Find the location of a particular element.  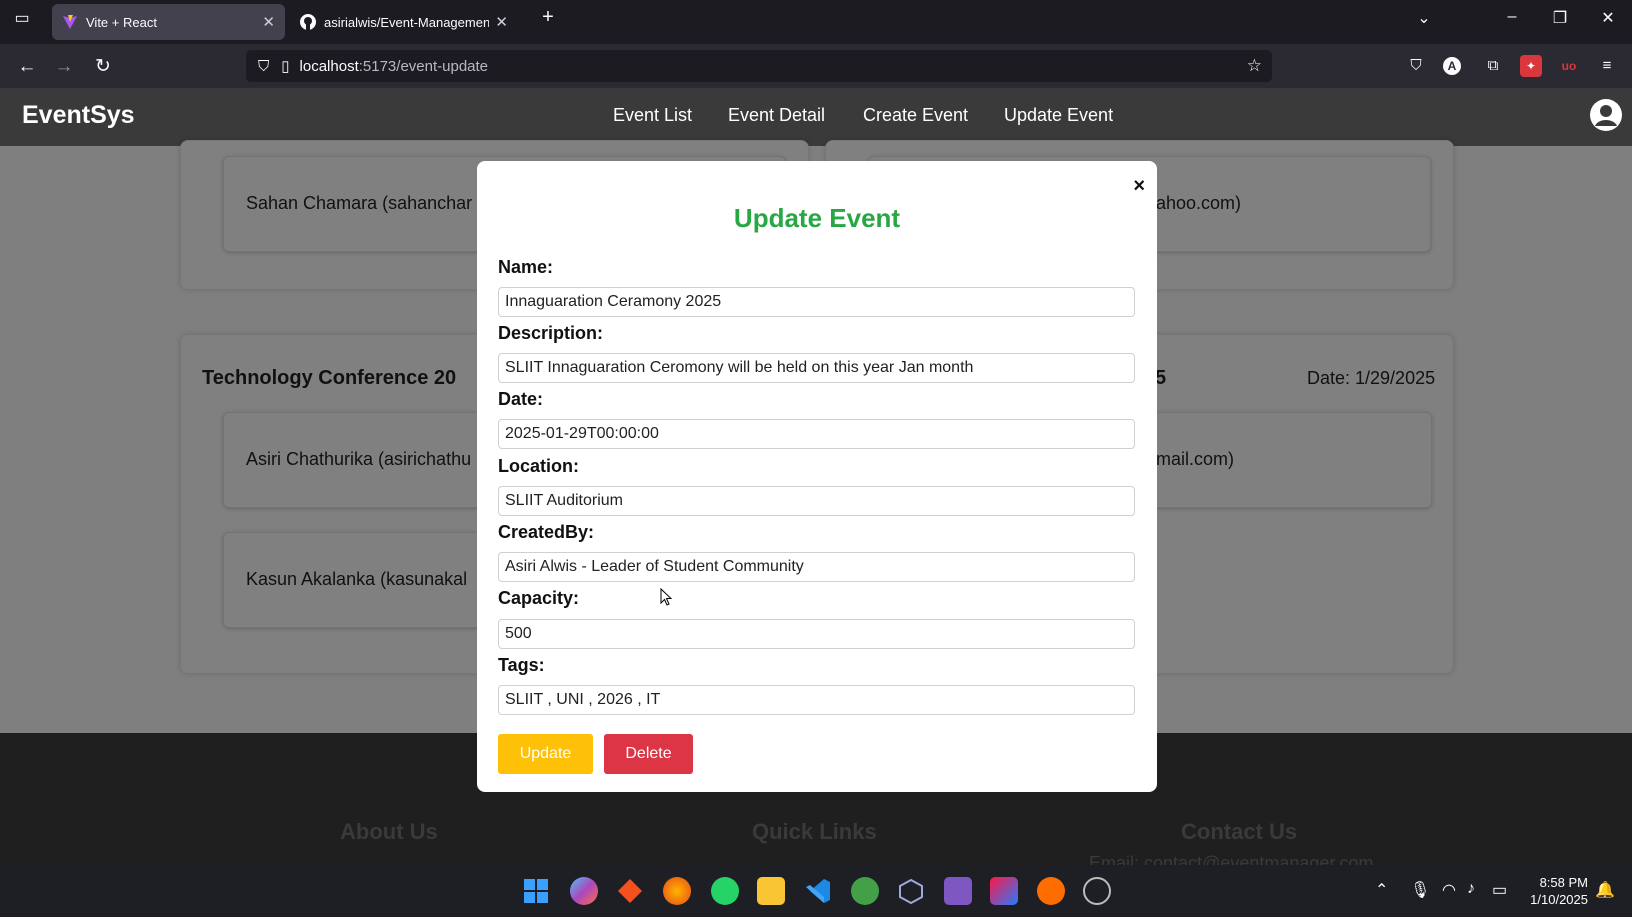

page-icon: ▯ is located at coordinates (285, 66).